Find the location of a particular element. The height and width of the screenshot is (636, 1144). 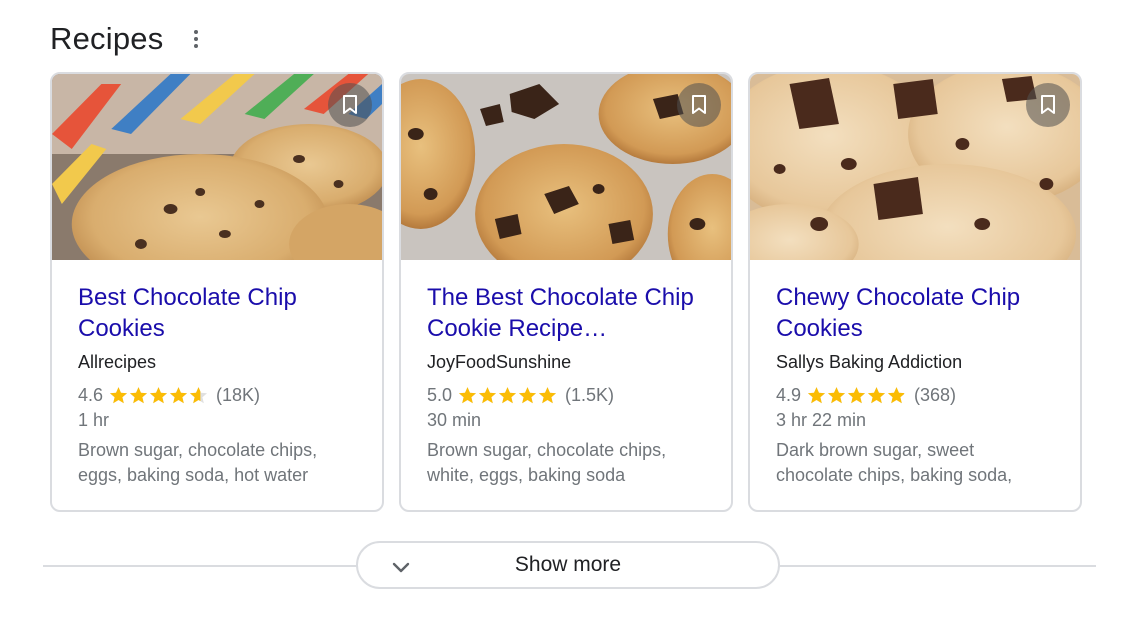

rating-row: 4.6 (18K) is located at coordinates (217, 395).